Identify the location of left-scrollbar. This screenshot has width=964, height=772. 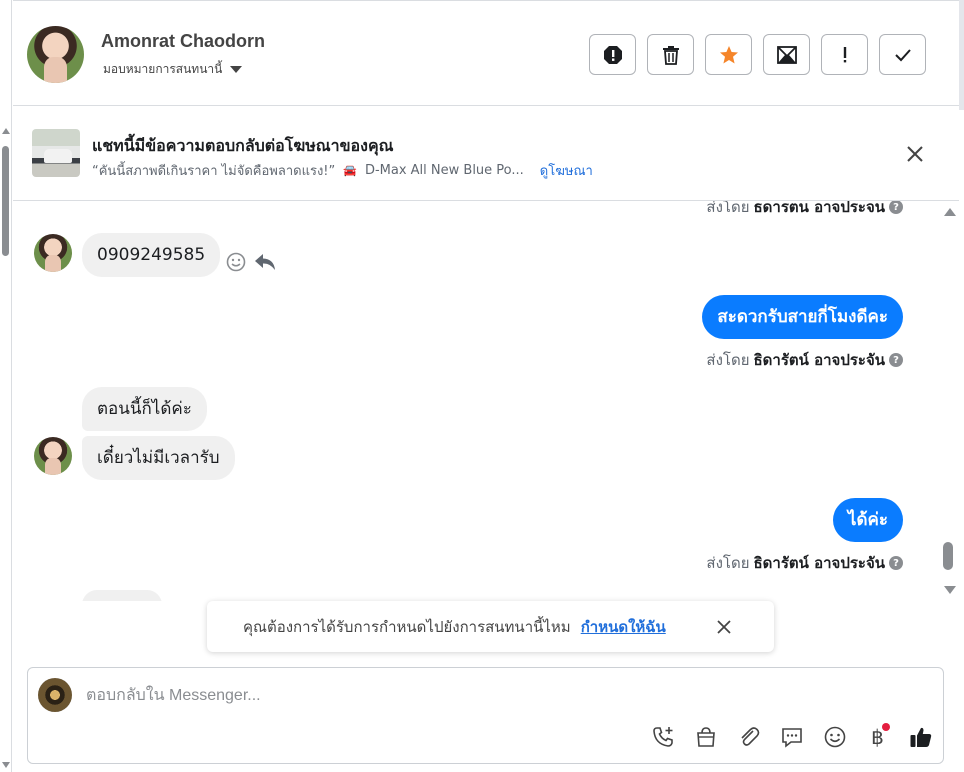
(6, 386).